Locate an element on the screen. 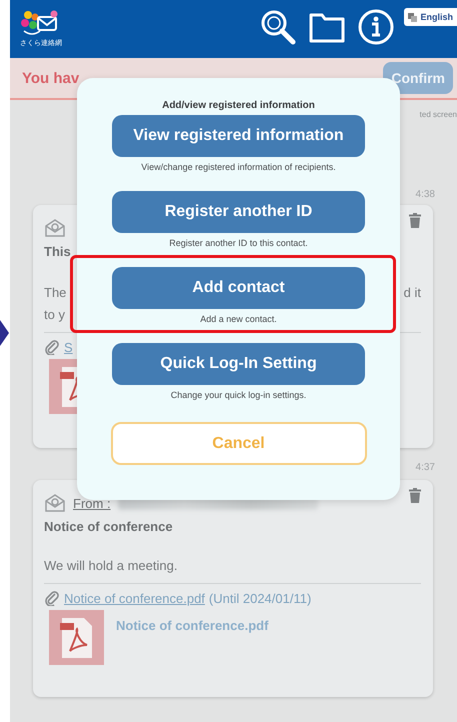  message-time: 4:37 is located at coordinates (425, 467).